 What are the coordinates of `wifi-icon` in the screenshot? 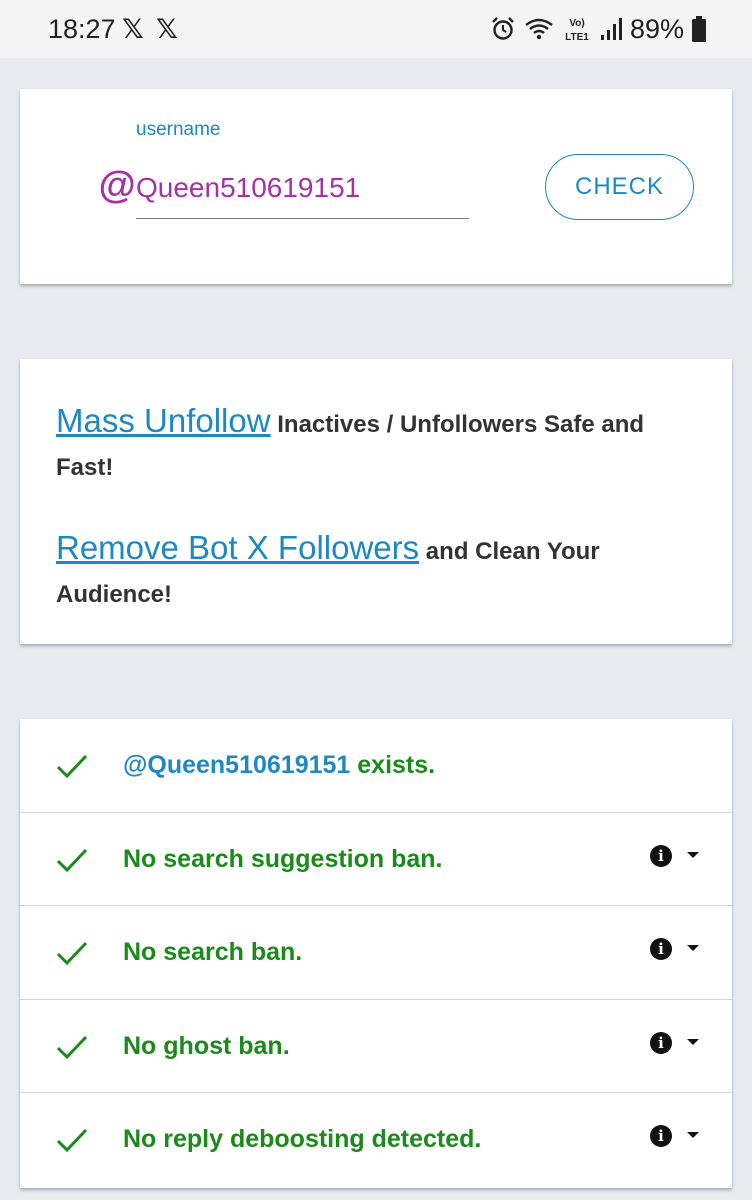 It's located at (539, 29).